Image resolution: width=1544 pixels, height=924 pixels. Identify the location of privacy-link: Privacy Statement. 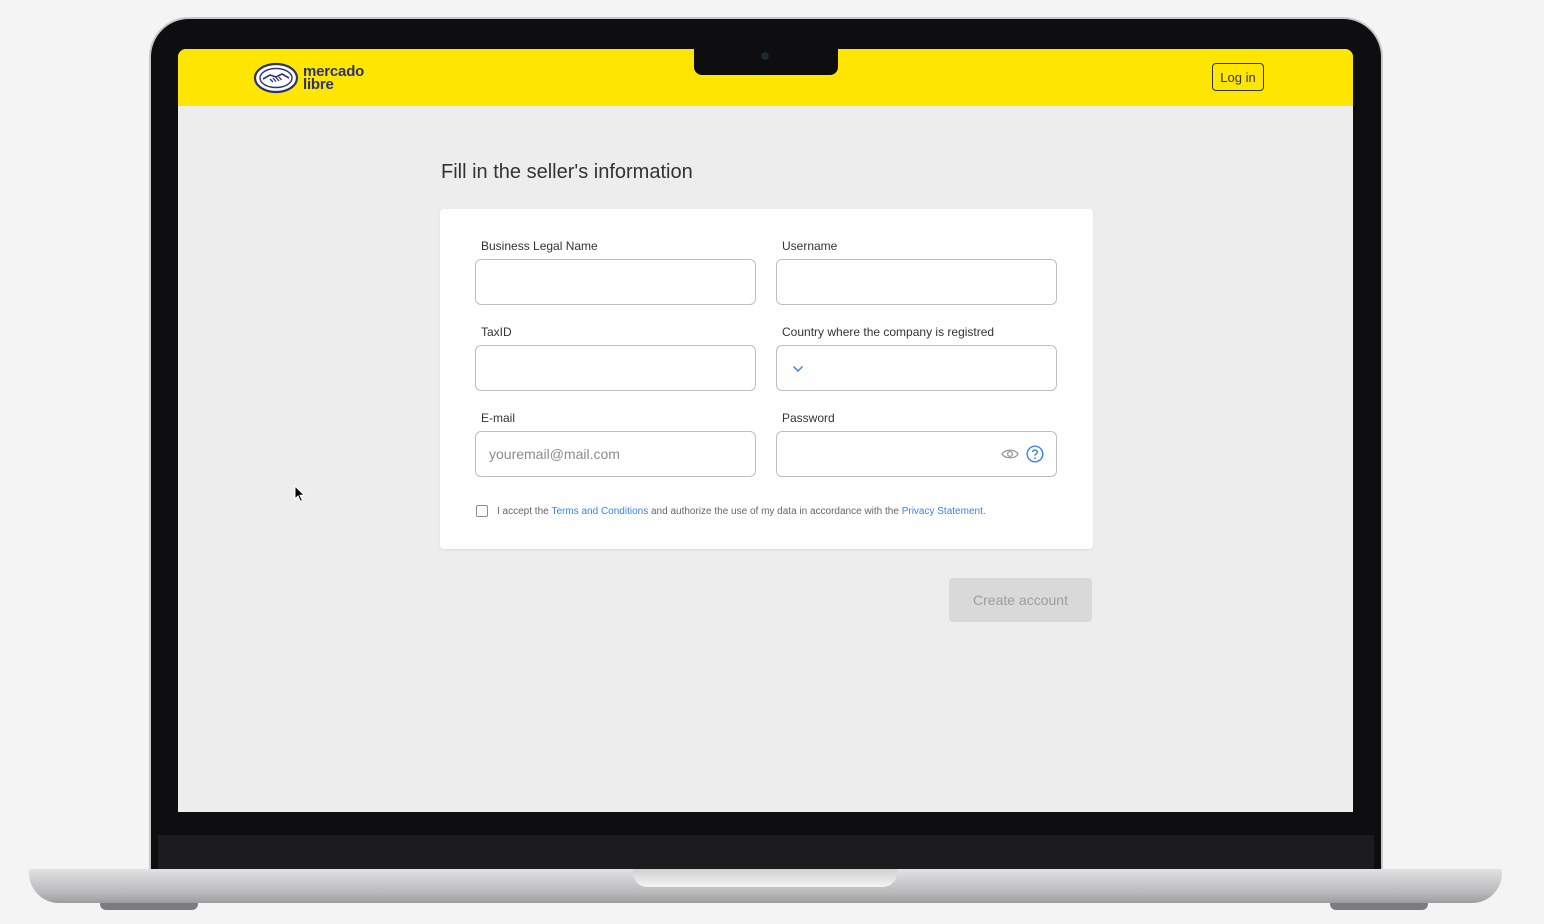
(942, 511).